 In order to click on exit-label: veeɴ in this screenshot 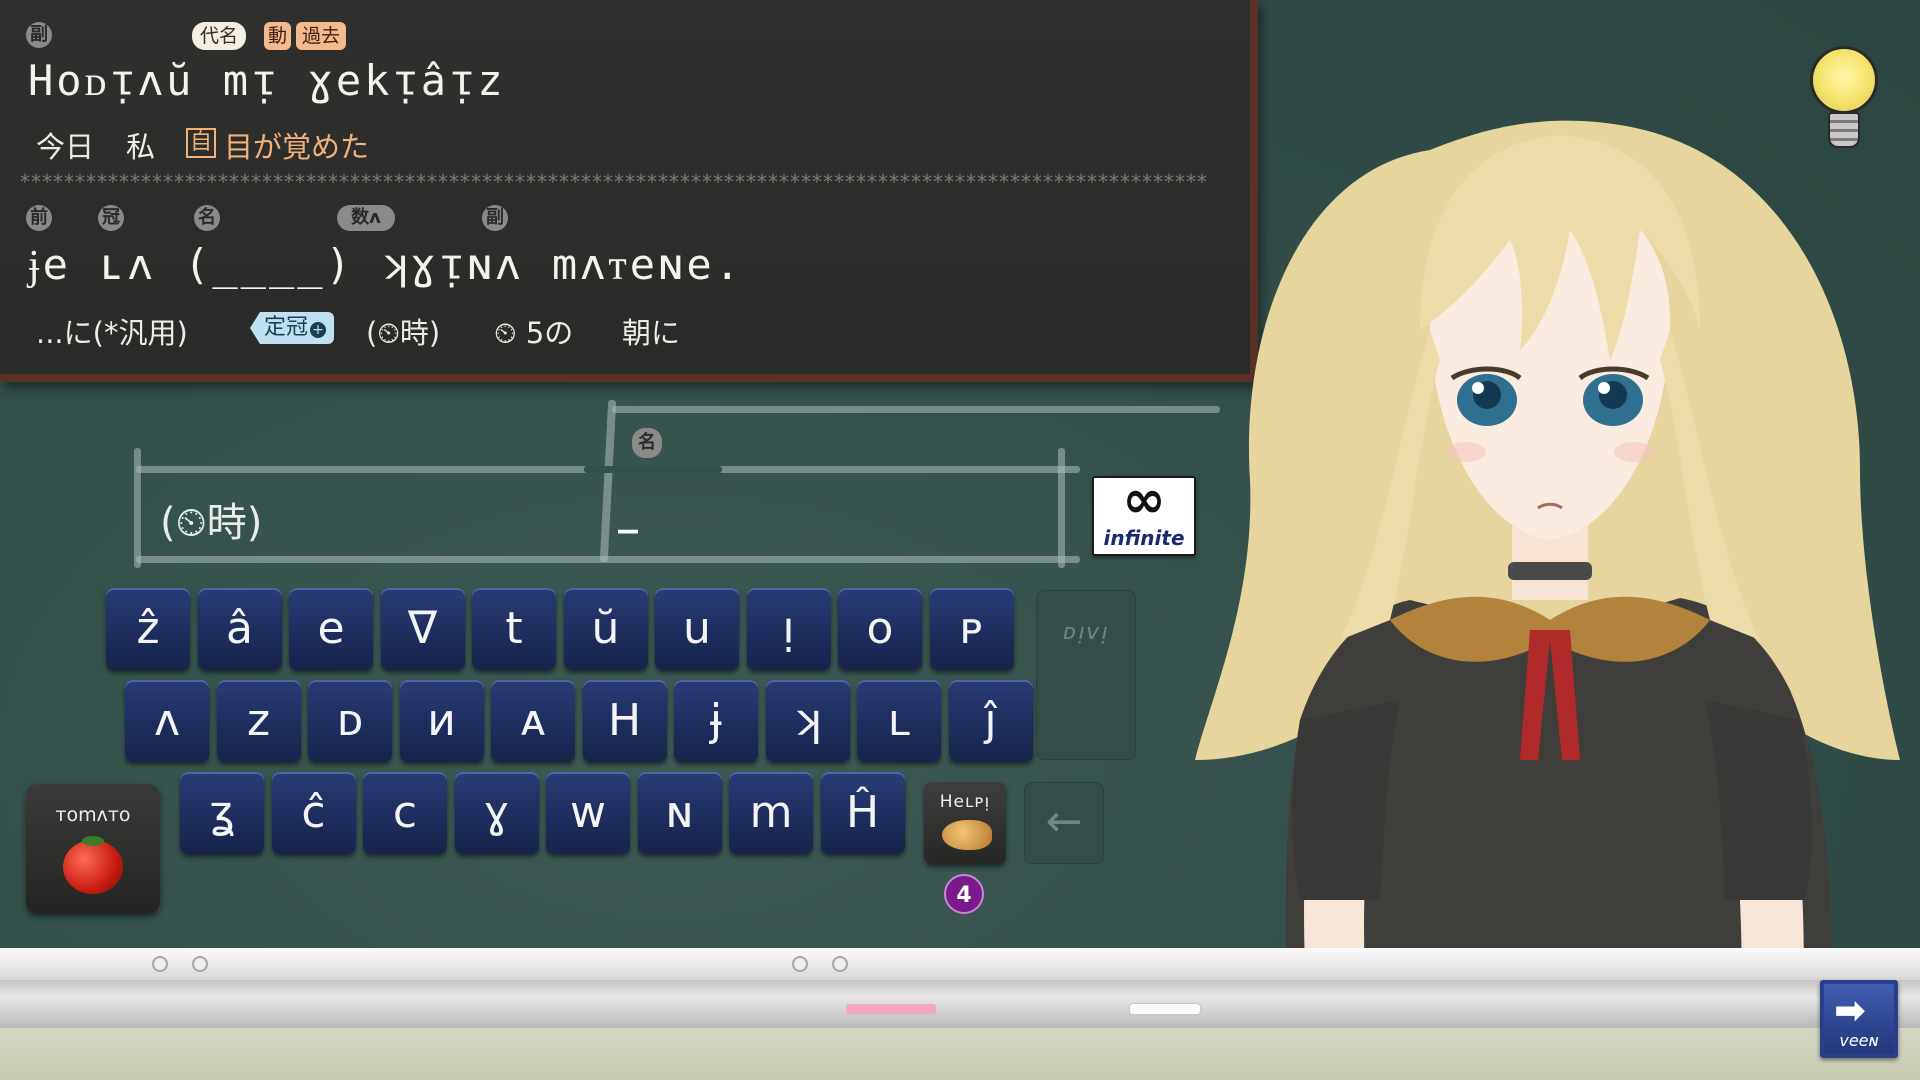, I will do `click(1859, 1040)`.